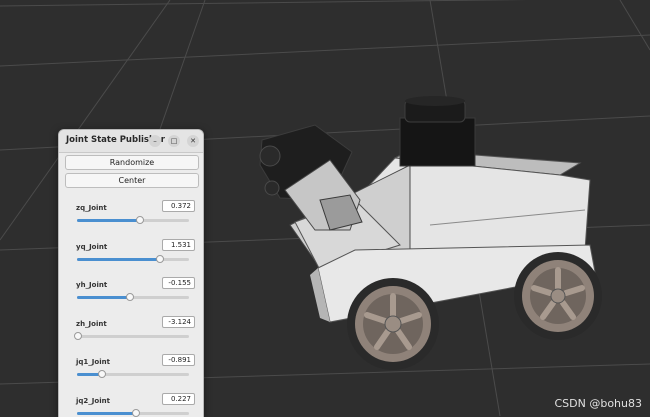 Image resolution: width=650 pixels, height=417 pixels. Describe the element at coordinates (178, 322) in the screenshot. I see `joint-value-input: -3.124` at that location.